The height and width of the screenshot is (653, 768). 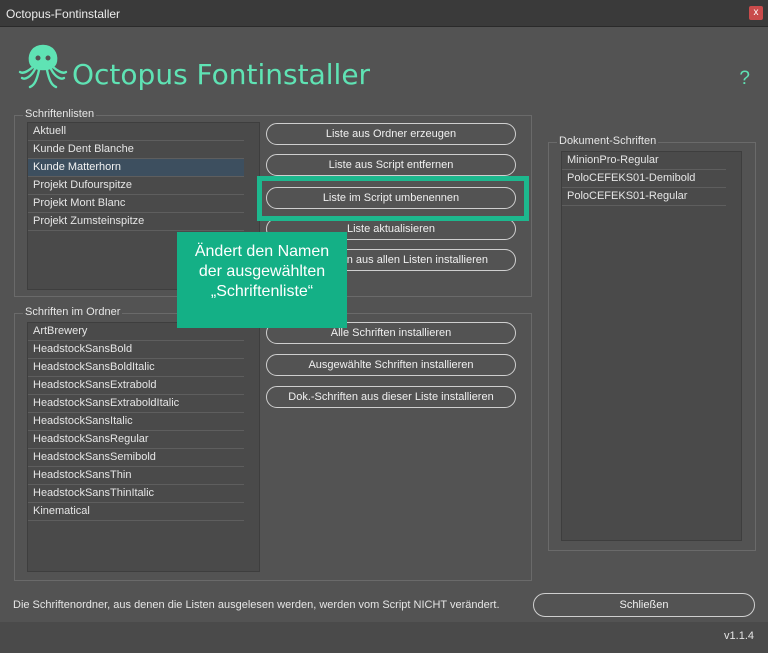 What do you see at coordinates (393, 198) in the screenshot?
I see `highlight-frame` at bounding box center [393, 198].